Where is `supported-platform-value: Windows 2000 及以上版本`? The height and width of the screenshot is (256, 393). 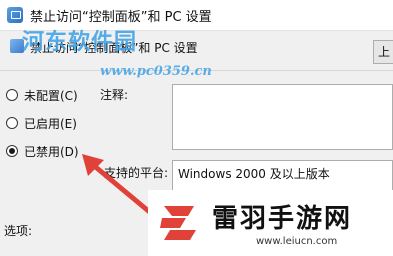
supported-platform-value: Windows 2000 及以上版本 is located at coordinates (254, 174).